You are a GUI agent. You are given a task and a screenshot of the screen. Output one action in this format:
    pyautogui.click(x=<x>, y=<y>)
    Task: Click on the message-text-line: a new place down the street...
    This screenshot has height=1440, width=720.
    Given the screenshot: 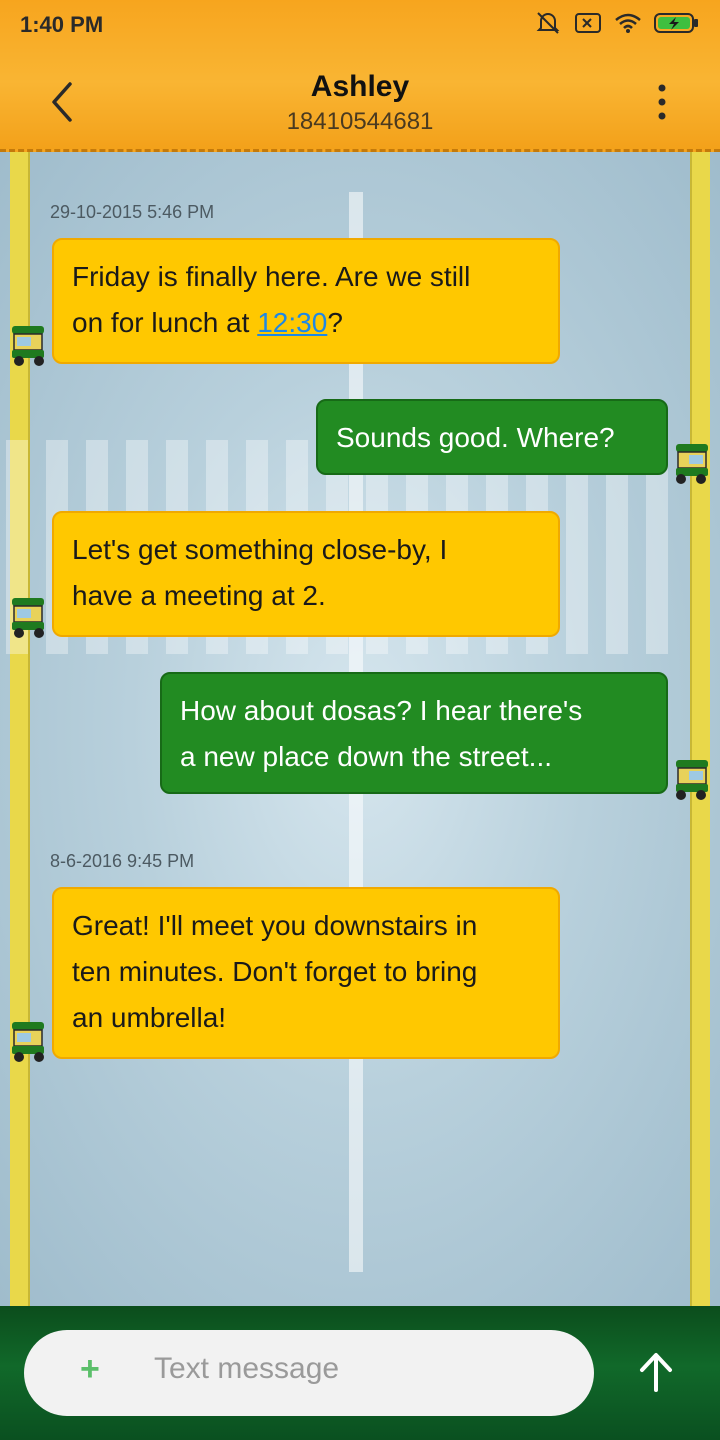 What is the action you would take?
    pyautogui.click(x=366, y=756)
    